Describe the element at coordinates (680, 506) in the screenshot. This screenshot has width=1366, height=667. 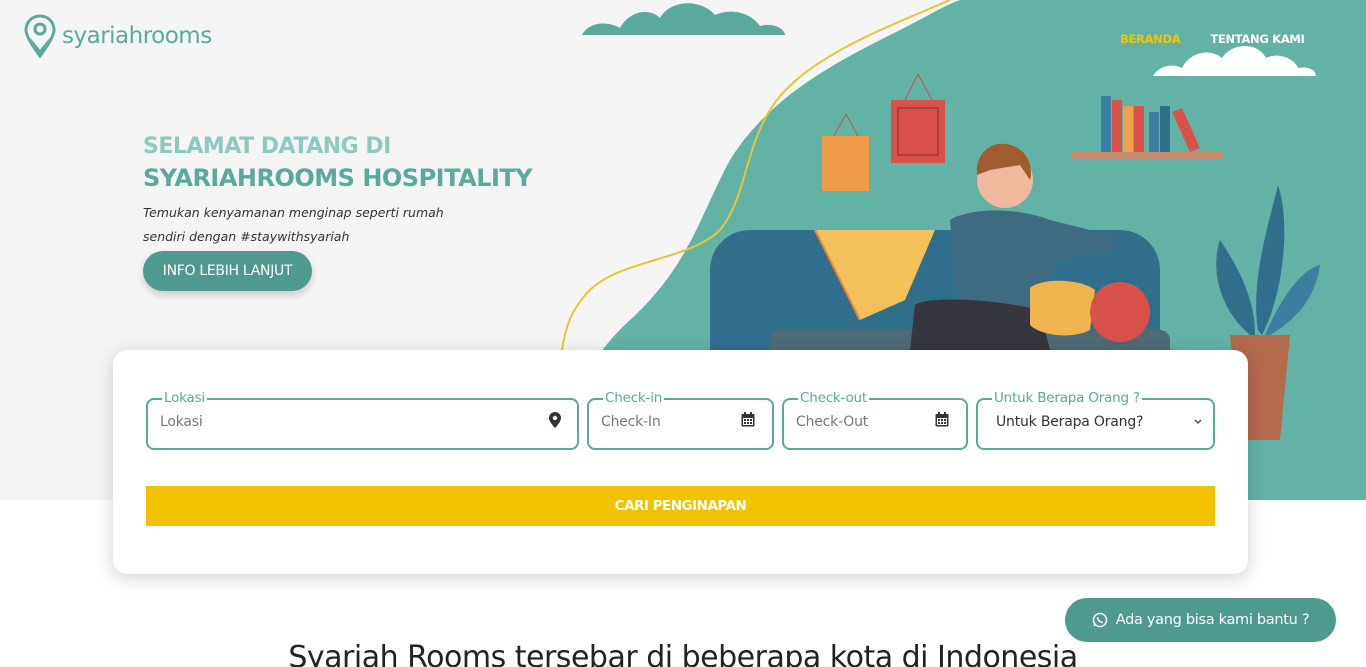
I see `cari-penginapan-button: CARI PENGINAPAN` at that location.